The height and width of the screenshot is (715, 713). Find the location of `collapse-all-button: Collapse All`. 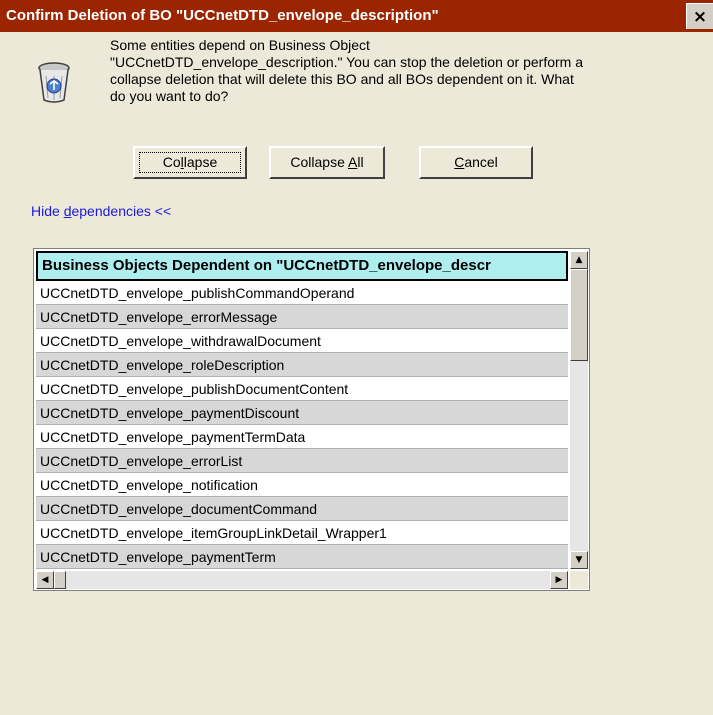

collapse-all-button: Collapse All is located at coordinates (327, 162).